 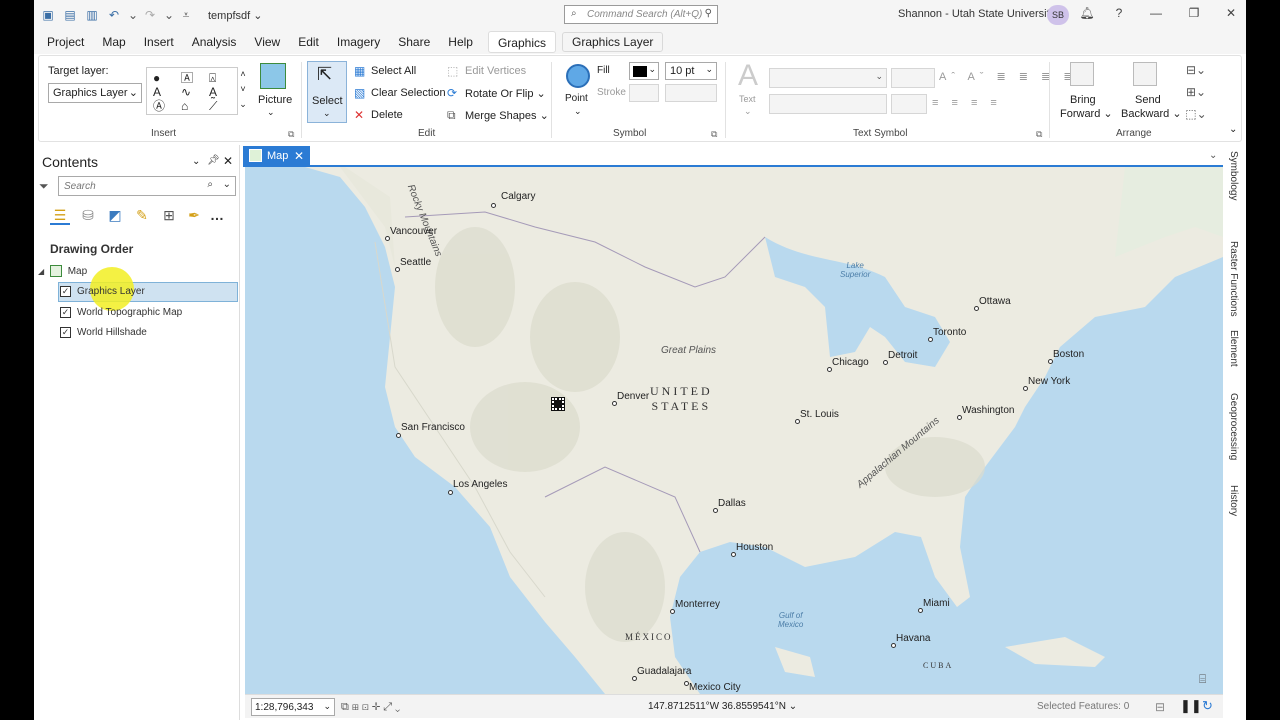 What do you see at coordinates (147, 186) in the screenshot?
I see `contents-search-input: Search ⌕ ⌄` at bounding box center [147, 186].